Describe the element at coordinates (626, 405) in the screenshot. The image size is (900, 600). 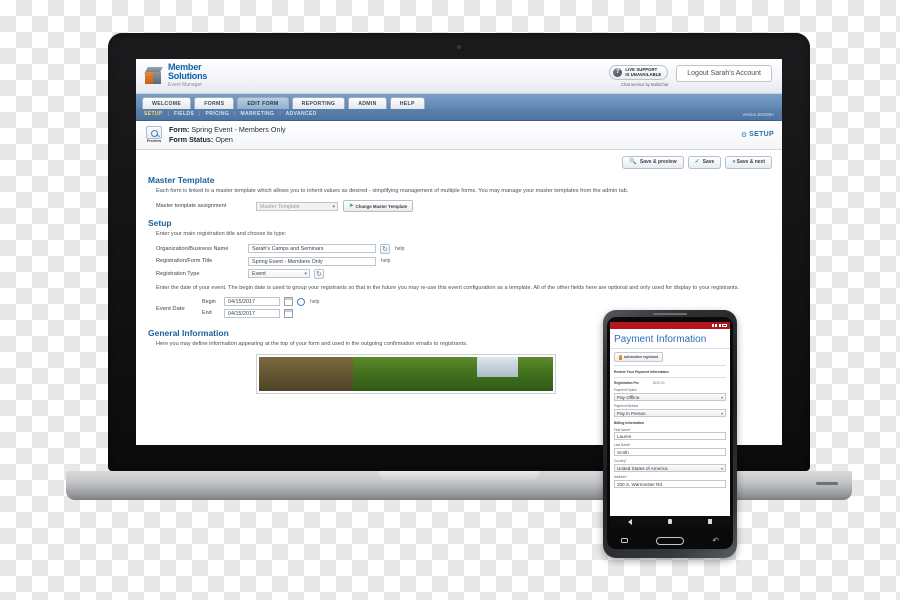
I see `payment-method-label: Payment Method` at that location.